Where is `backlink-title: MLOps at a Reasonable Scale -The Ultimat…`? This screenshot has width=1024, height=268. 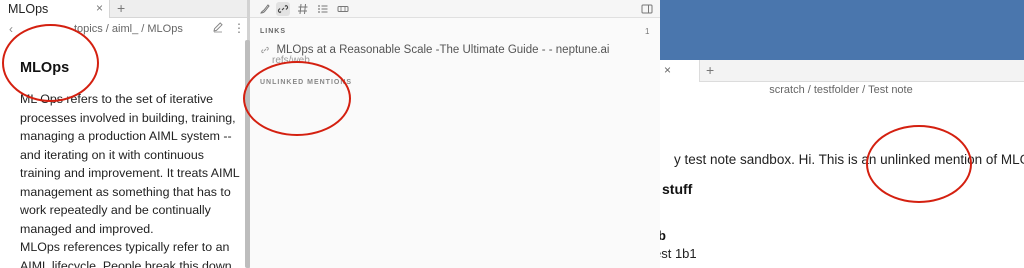 backlink-title: MLOps at a Reasonable Scale -The Ultimat… is located at coordinates (442, 50).